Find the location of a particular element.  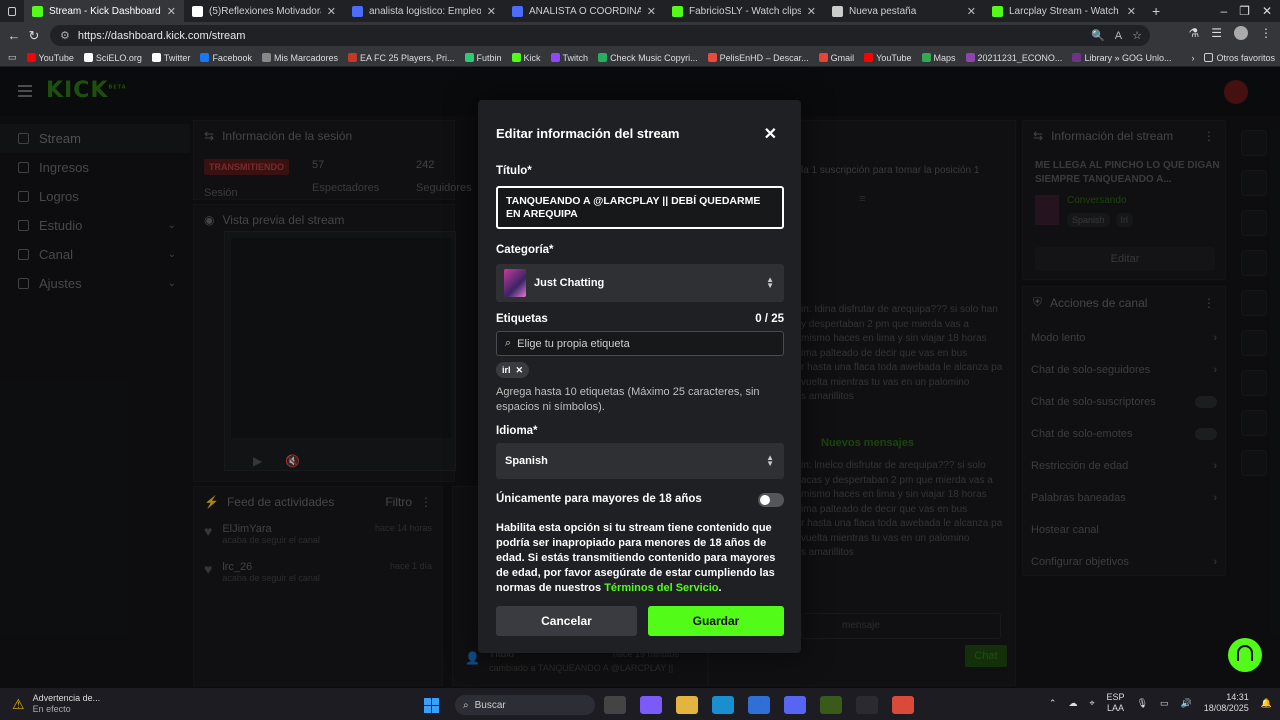

browser-tab-5: Nueva pestaña ✕ is located at coordinates (904, 11).